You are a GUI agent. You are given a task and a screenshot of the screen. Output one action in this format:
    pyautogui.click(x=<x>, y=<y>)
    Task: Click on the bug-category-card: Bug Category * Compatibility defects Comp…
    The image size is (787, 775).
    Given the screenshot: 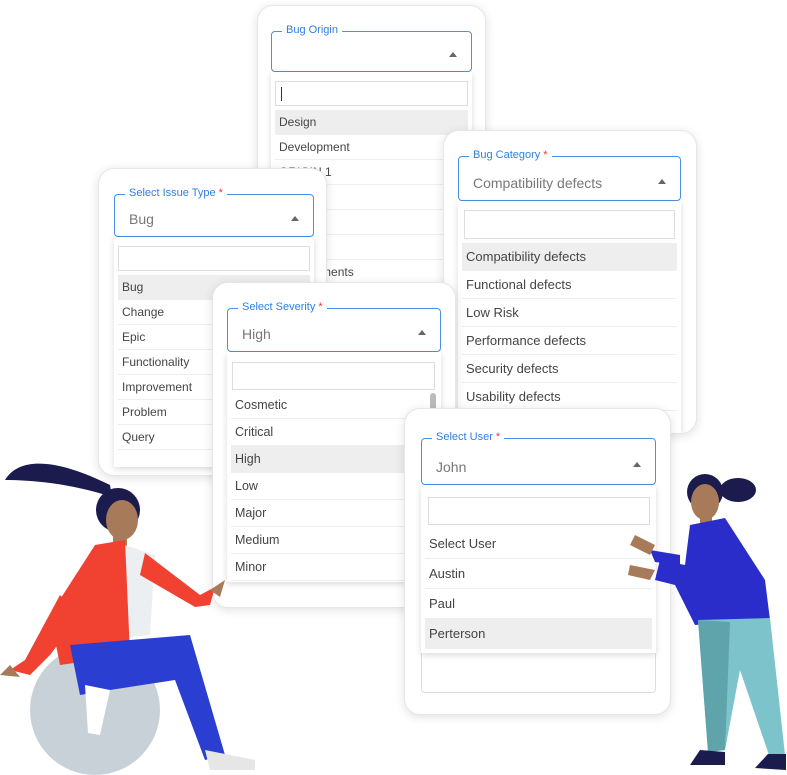 What is the action you would take?
    pyautogui.click(x=570, y=282)
    